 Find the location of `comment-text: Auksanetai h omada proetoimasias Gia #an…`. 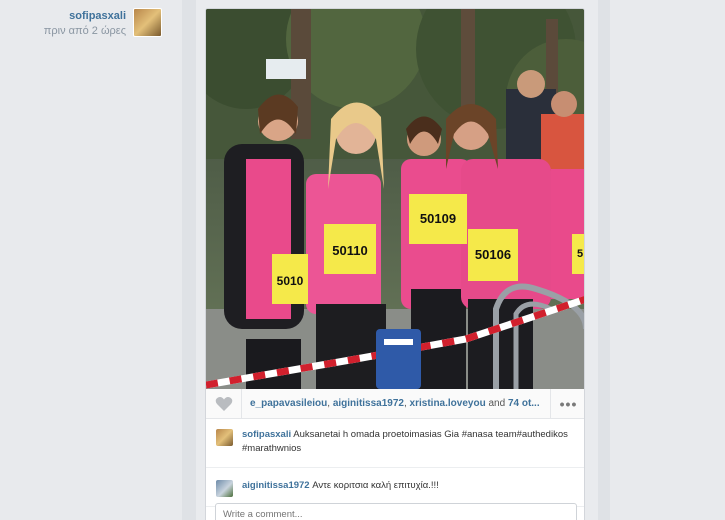

comment-text: Auksanetai h omada proetoimasias Gia #an… is located at coordinates (405, 441).